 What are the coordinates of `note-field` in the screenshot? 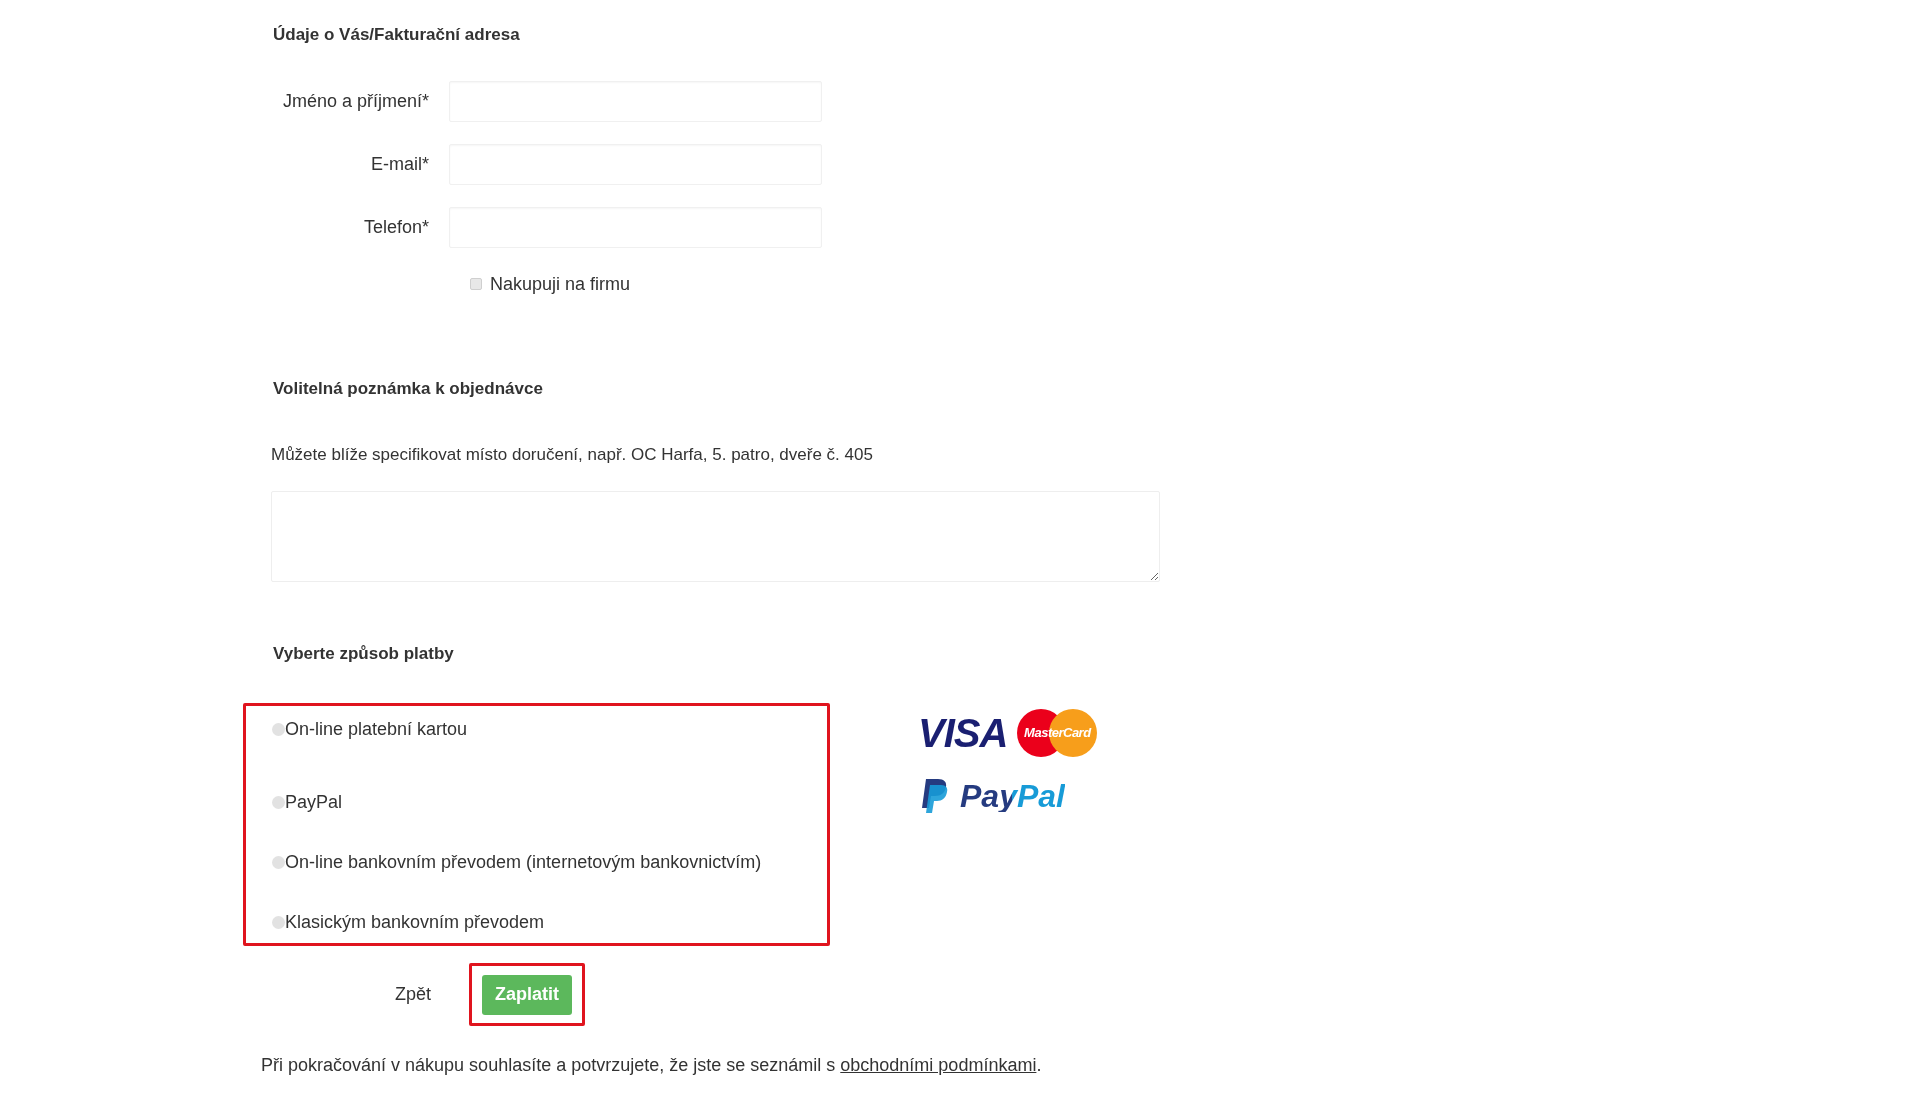 It's located at (715, 536).